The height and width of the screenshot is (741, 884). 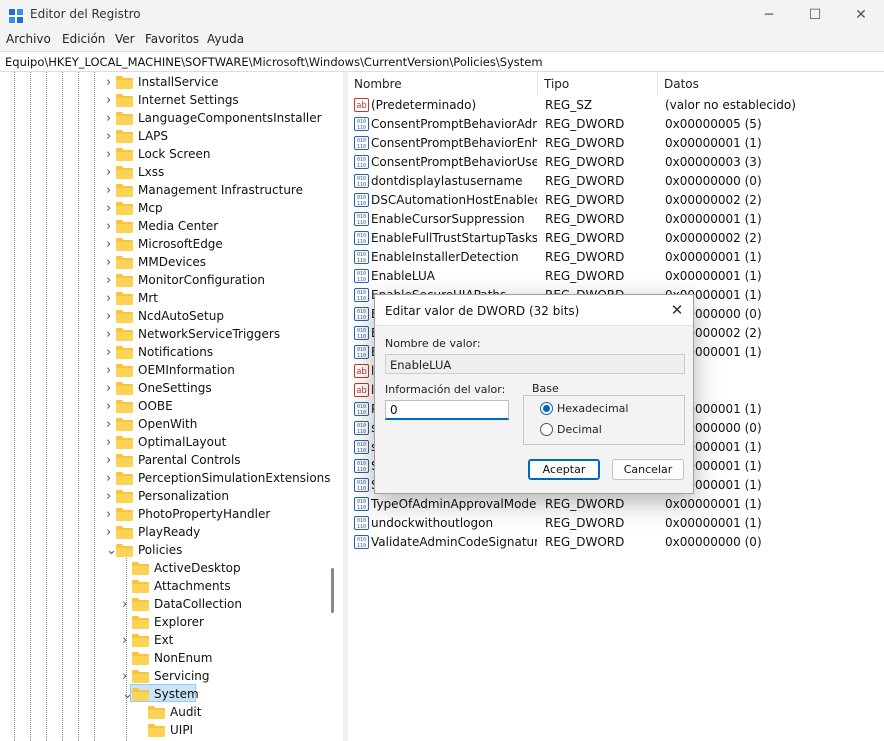 What do you see at coordinates (861, 15) in the screenshot?
I see `close-button: ✕` at bounding box center [861, 15].